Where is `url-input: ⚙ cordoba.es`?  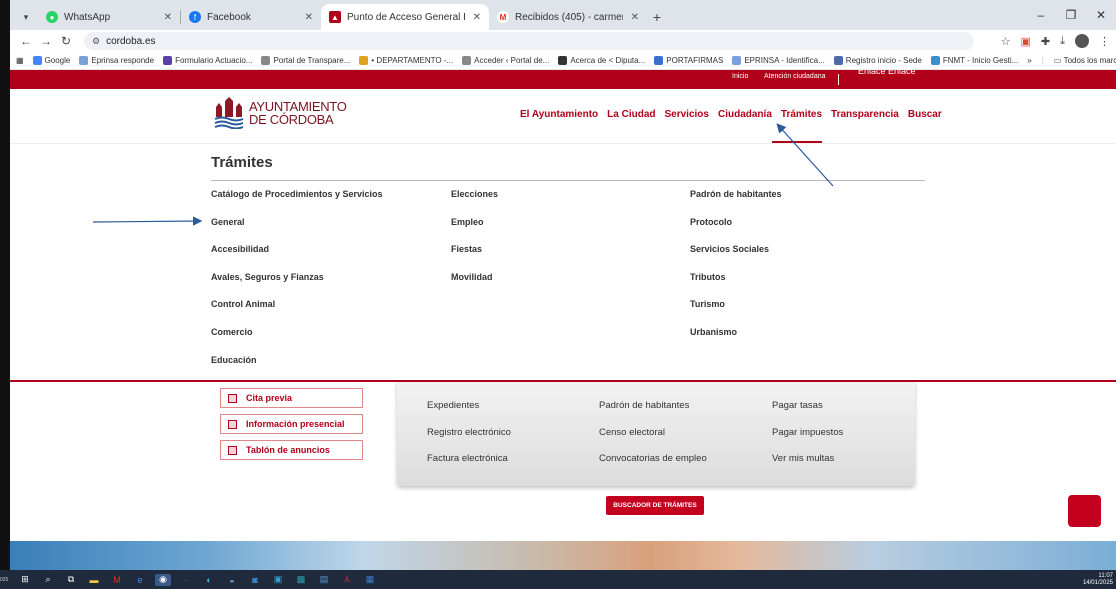
url-input: ⚙ cordoba.es is located at coordinates (529, 41).